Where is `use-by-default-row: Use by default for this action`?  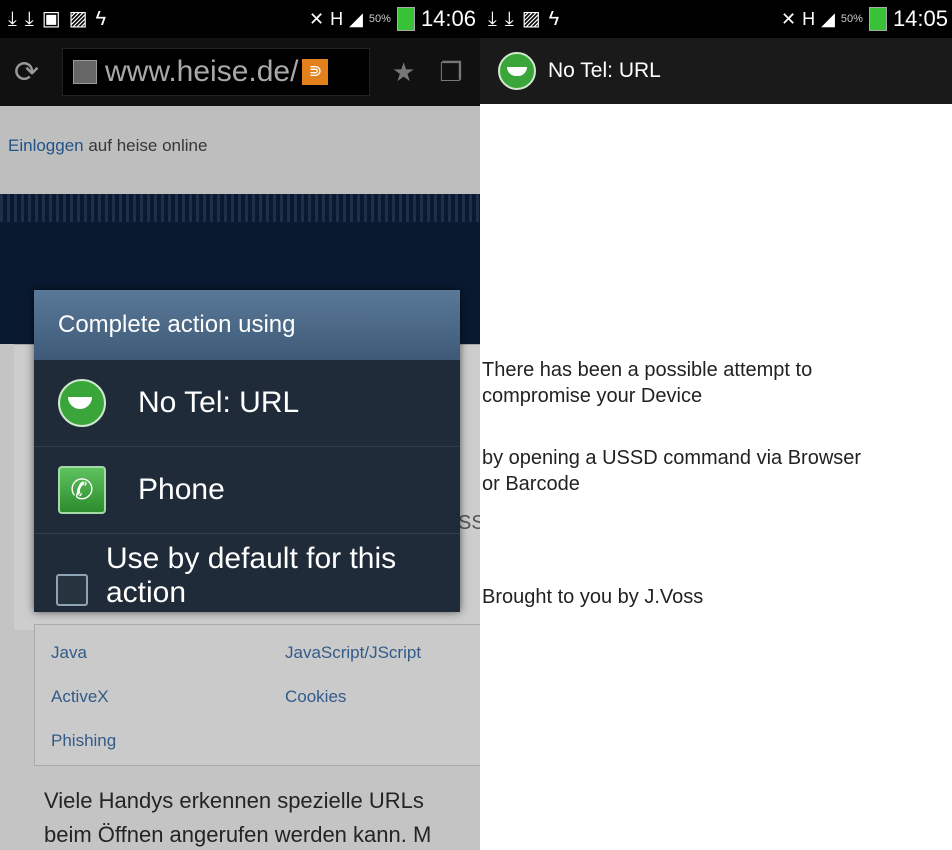 use-by-default-row: Use by default for this action is located at coordinates (247, 572).